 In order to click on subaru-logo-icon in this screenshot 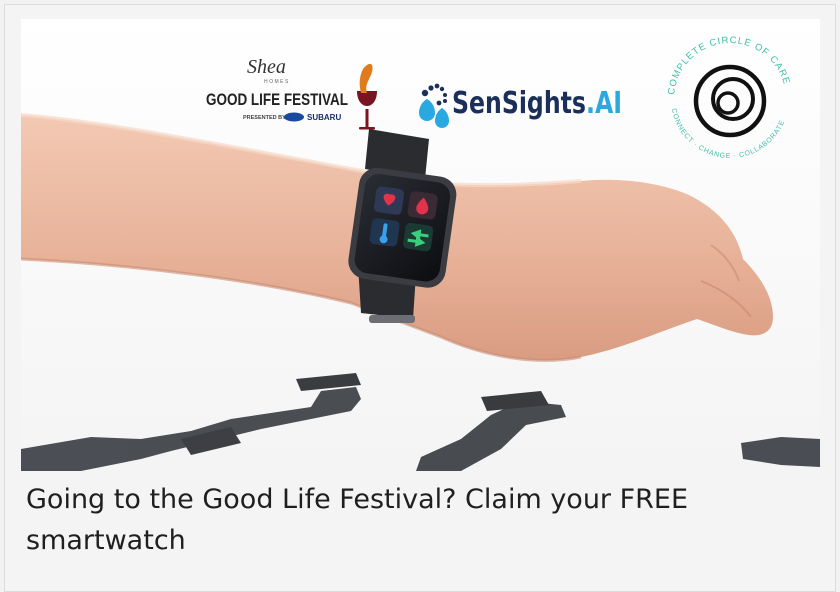, I will do `click(294, 117)`.